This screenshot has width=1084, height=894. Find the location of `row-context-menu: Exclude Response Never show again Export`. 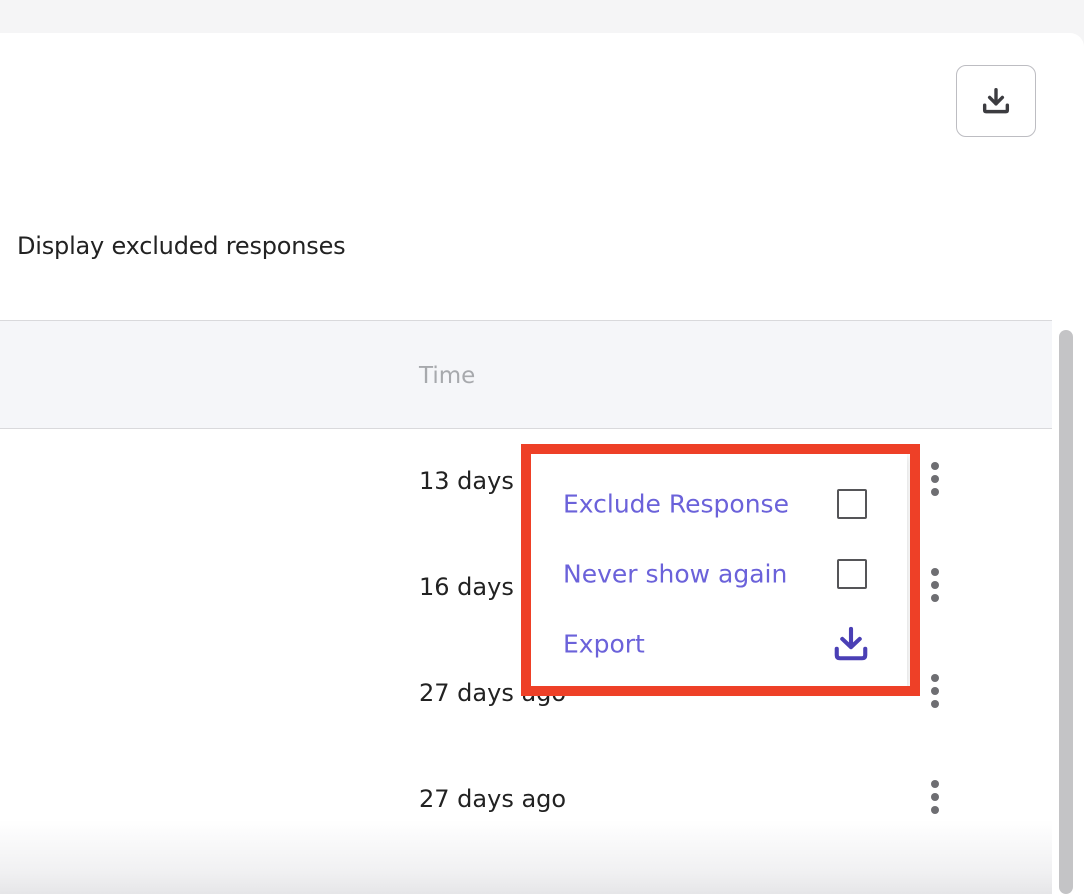

row-context-menu: Exclude Response Never show again Export is located at coordinates (719, 570).